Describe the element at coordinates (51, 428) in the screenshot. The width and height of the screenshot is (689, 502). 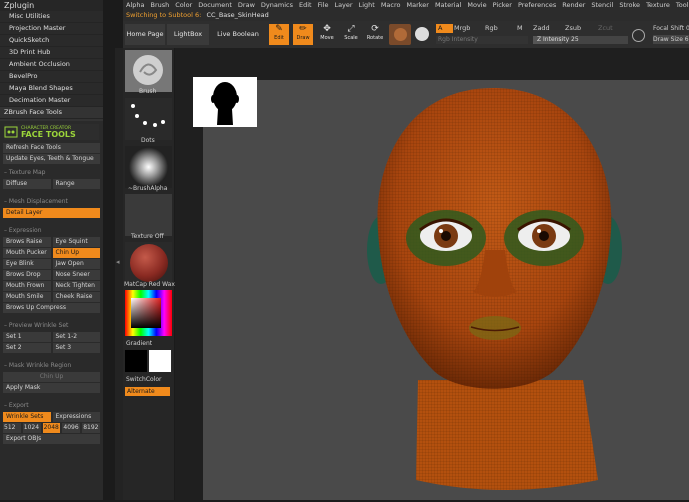
I see `export-size-2048-button: 2048` at that location.